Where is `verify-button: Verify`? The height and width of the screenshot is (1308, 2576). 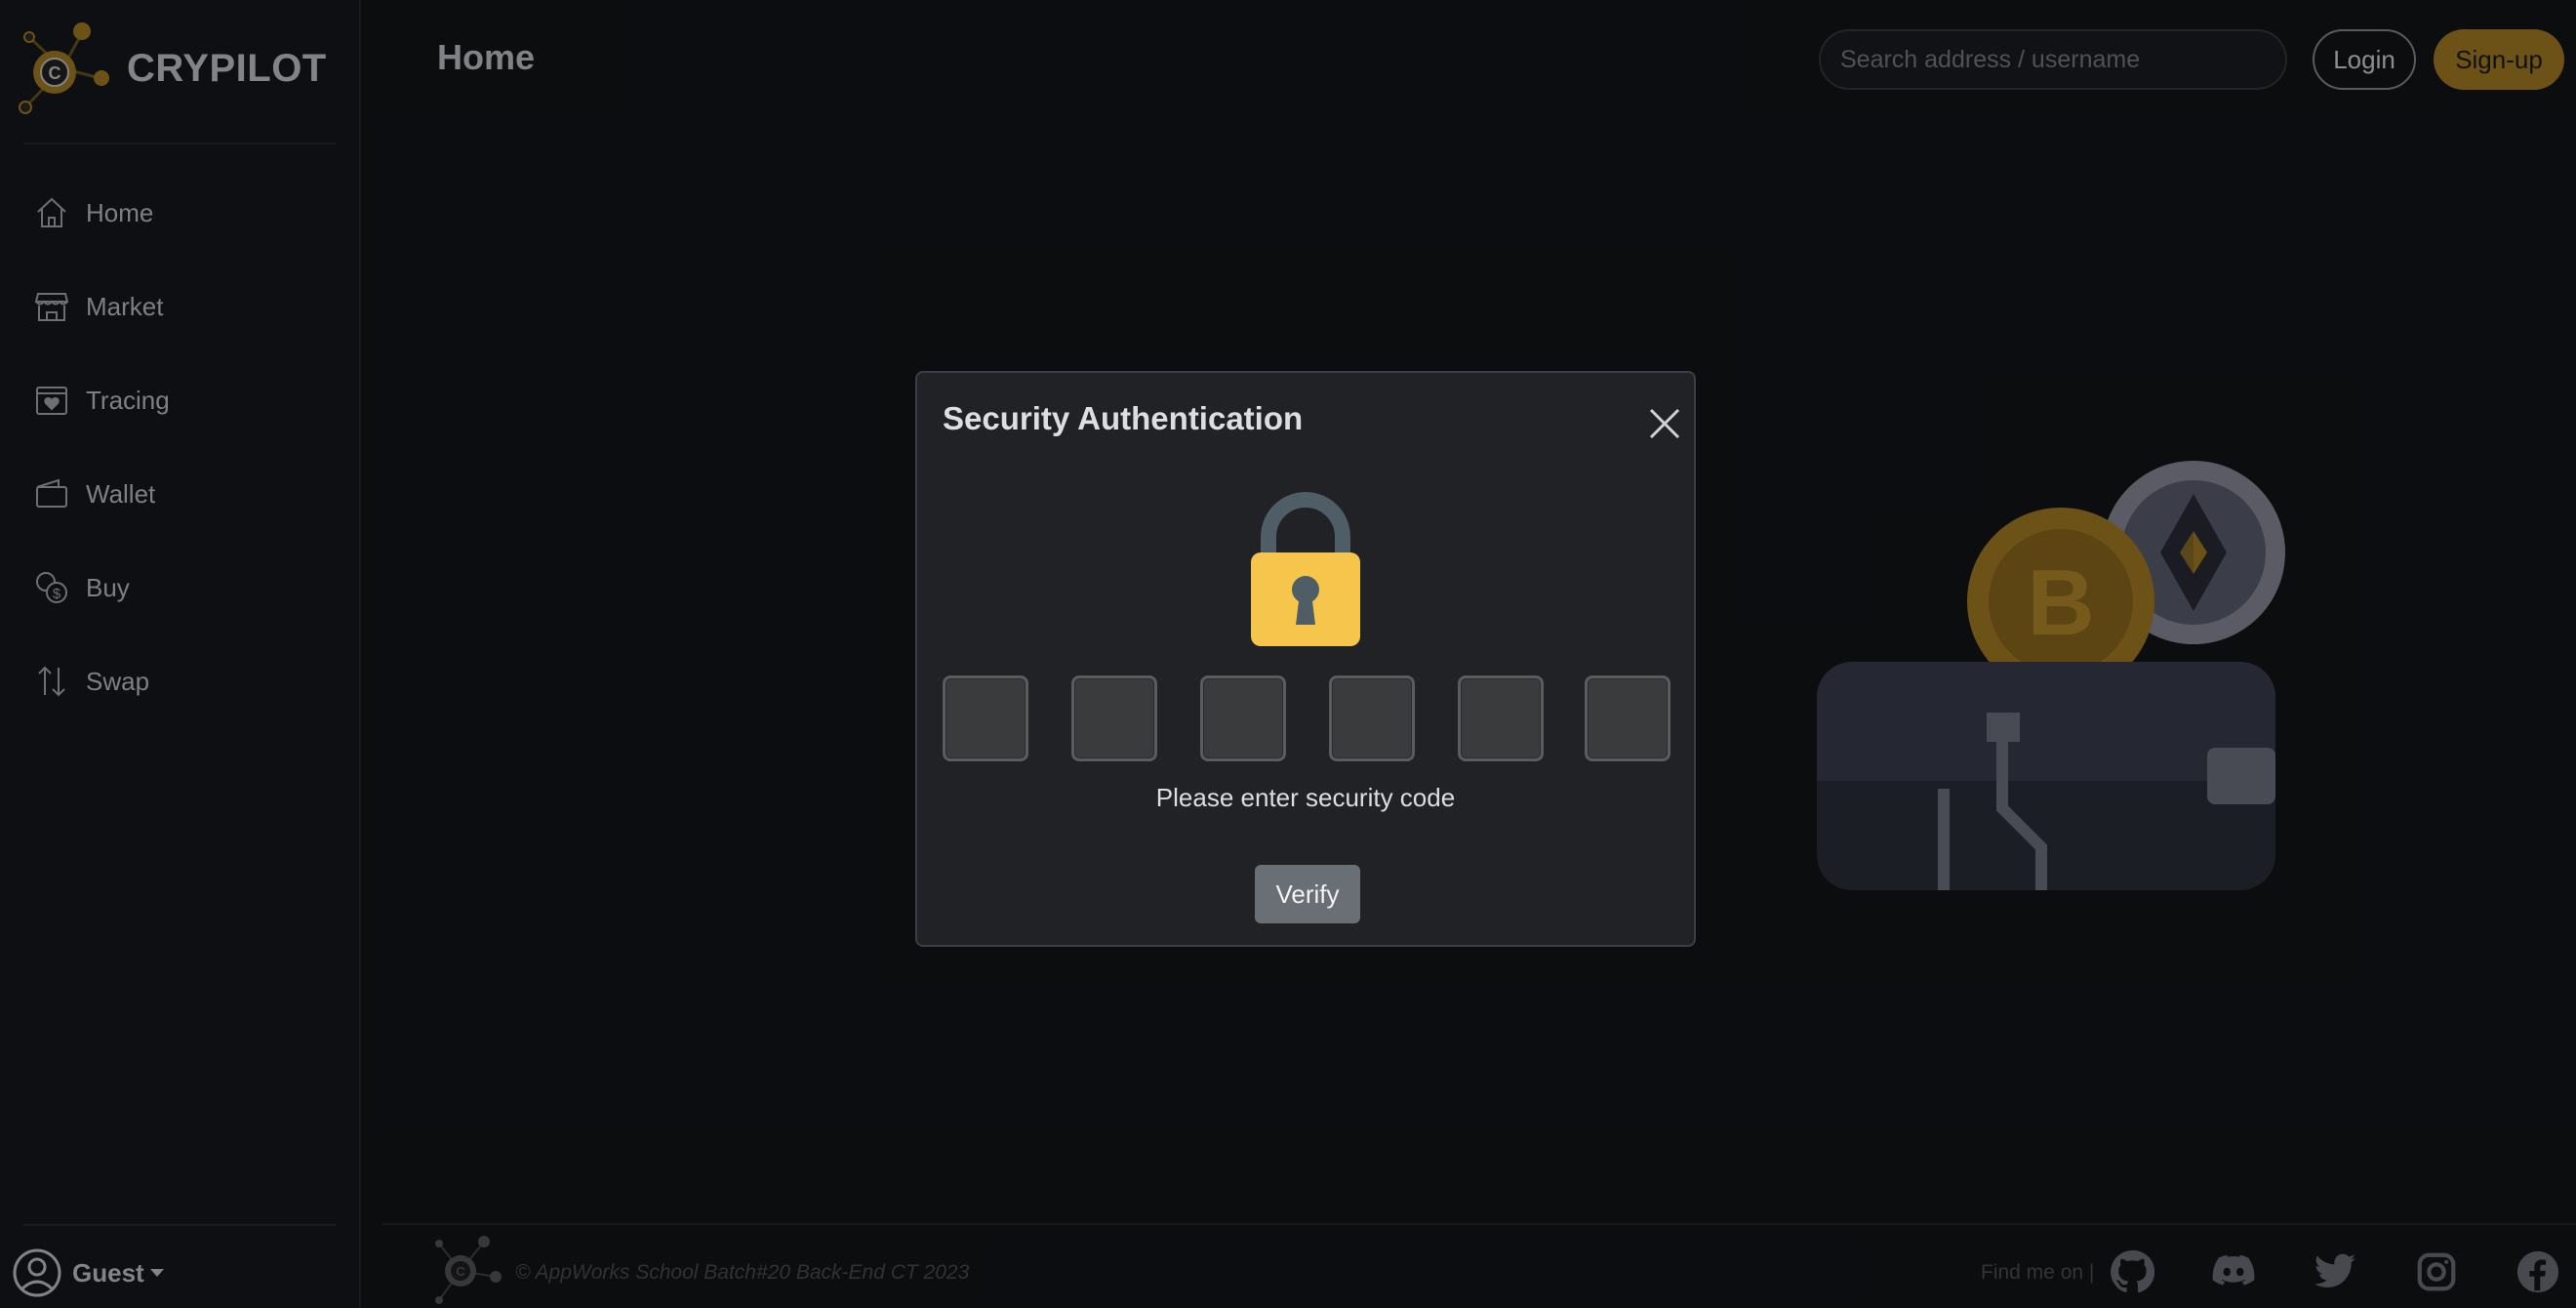 verify-button: Verify is located at coordinates (1307, 894).